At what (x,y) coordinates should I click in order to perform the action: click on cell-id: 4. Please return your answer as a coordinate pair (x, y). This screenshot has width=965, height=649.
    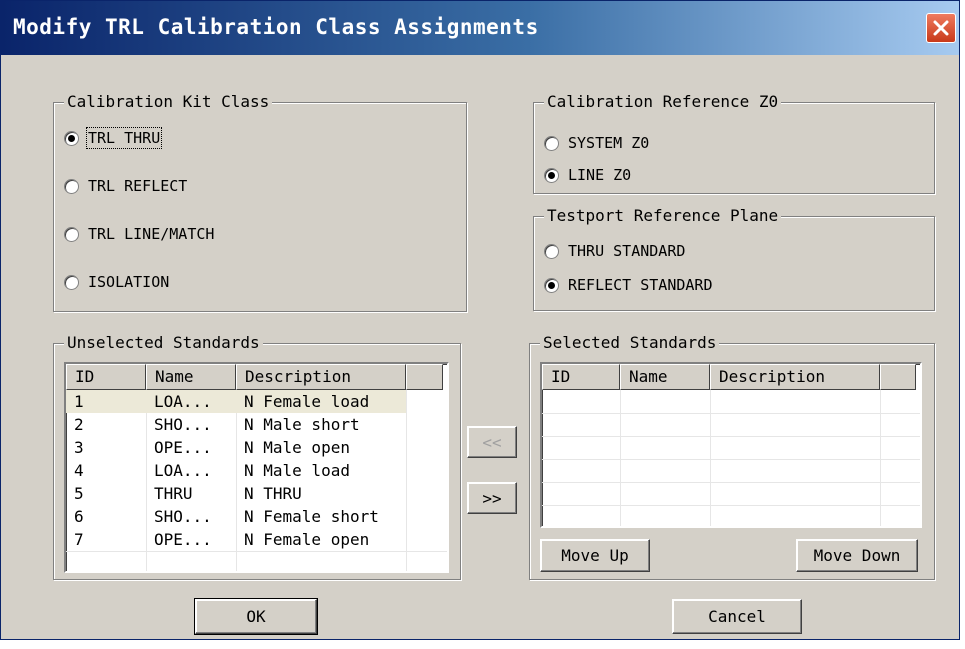
    Looking at the image, I should click on (79, 470).